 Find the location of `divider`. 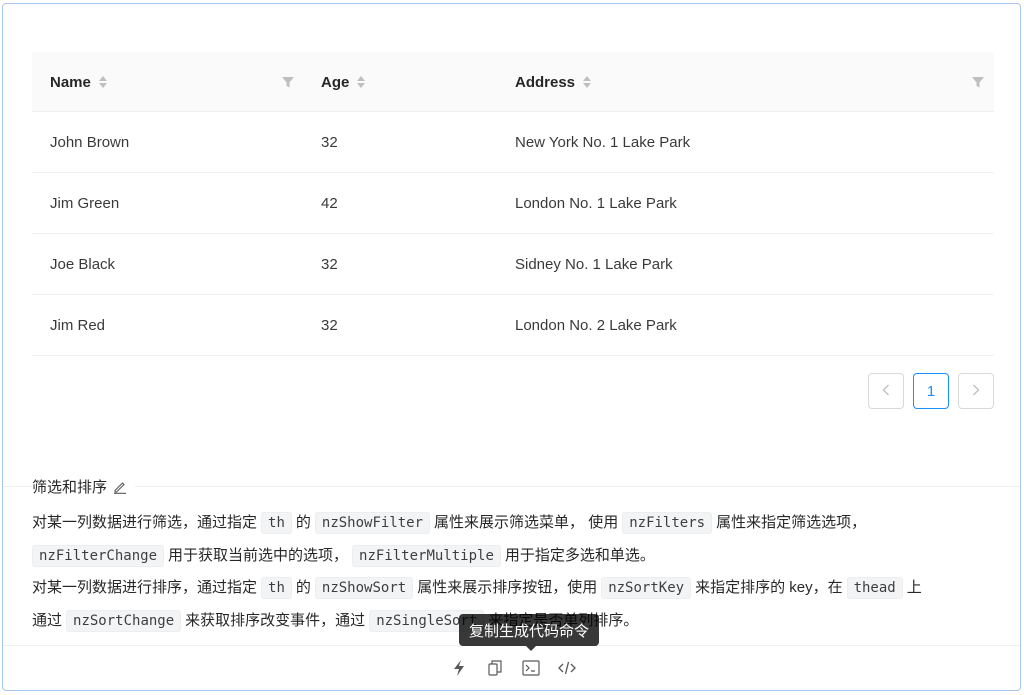

divider is located at coordinates (511, 486).